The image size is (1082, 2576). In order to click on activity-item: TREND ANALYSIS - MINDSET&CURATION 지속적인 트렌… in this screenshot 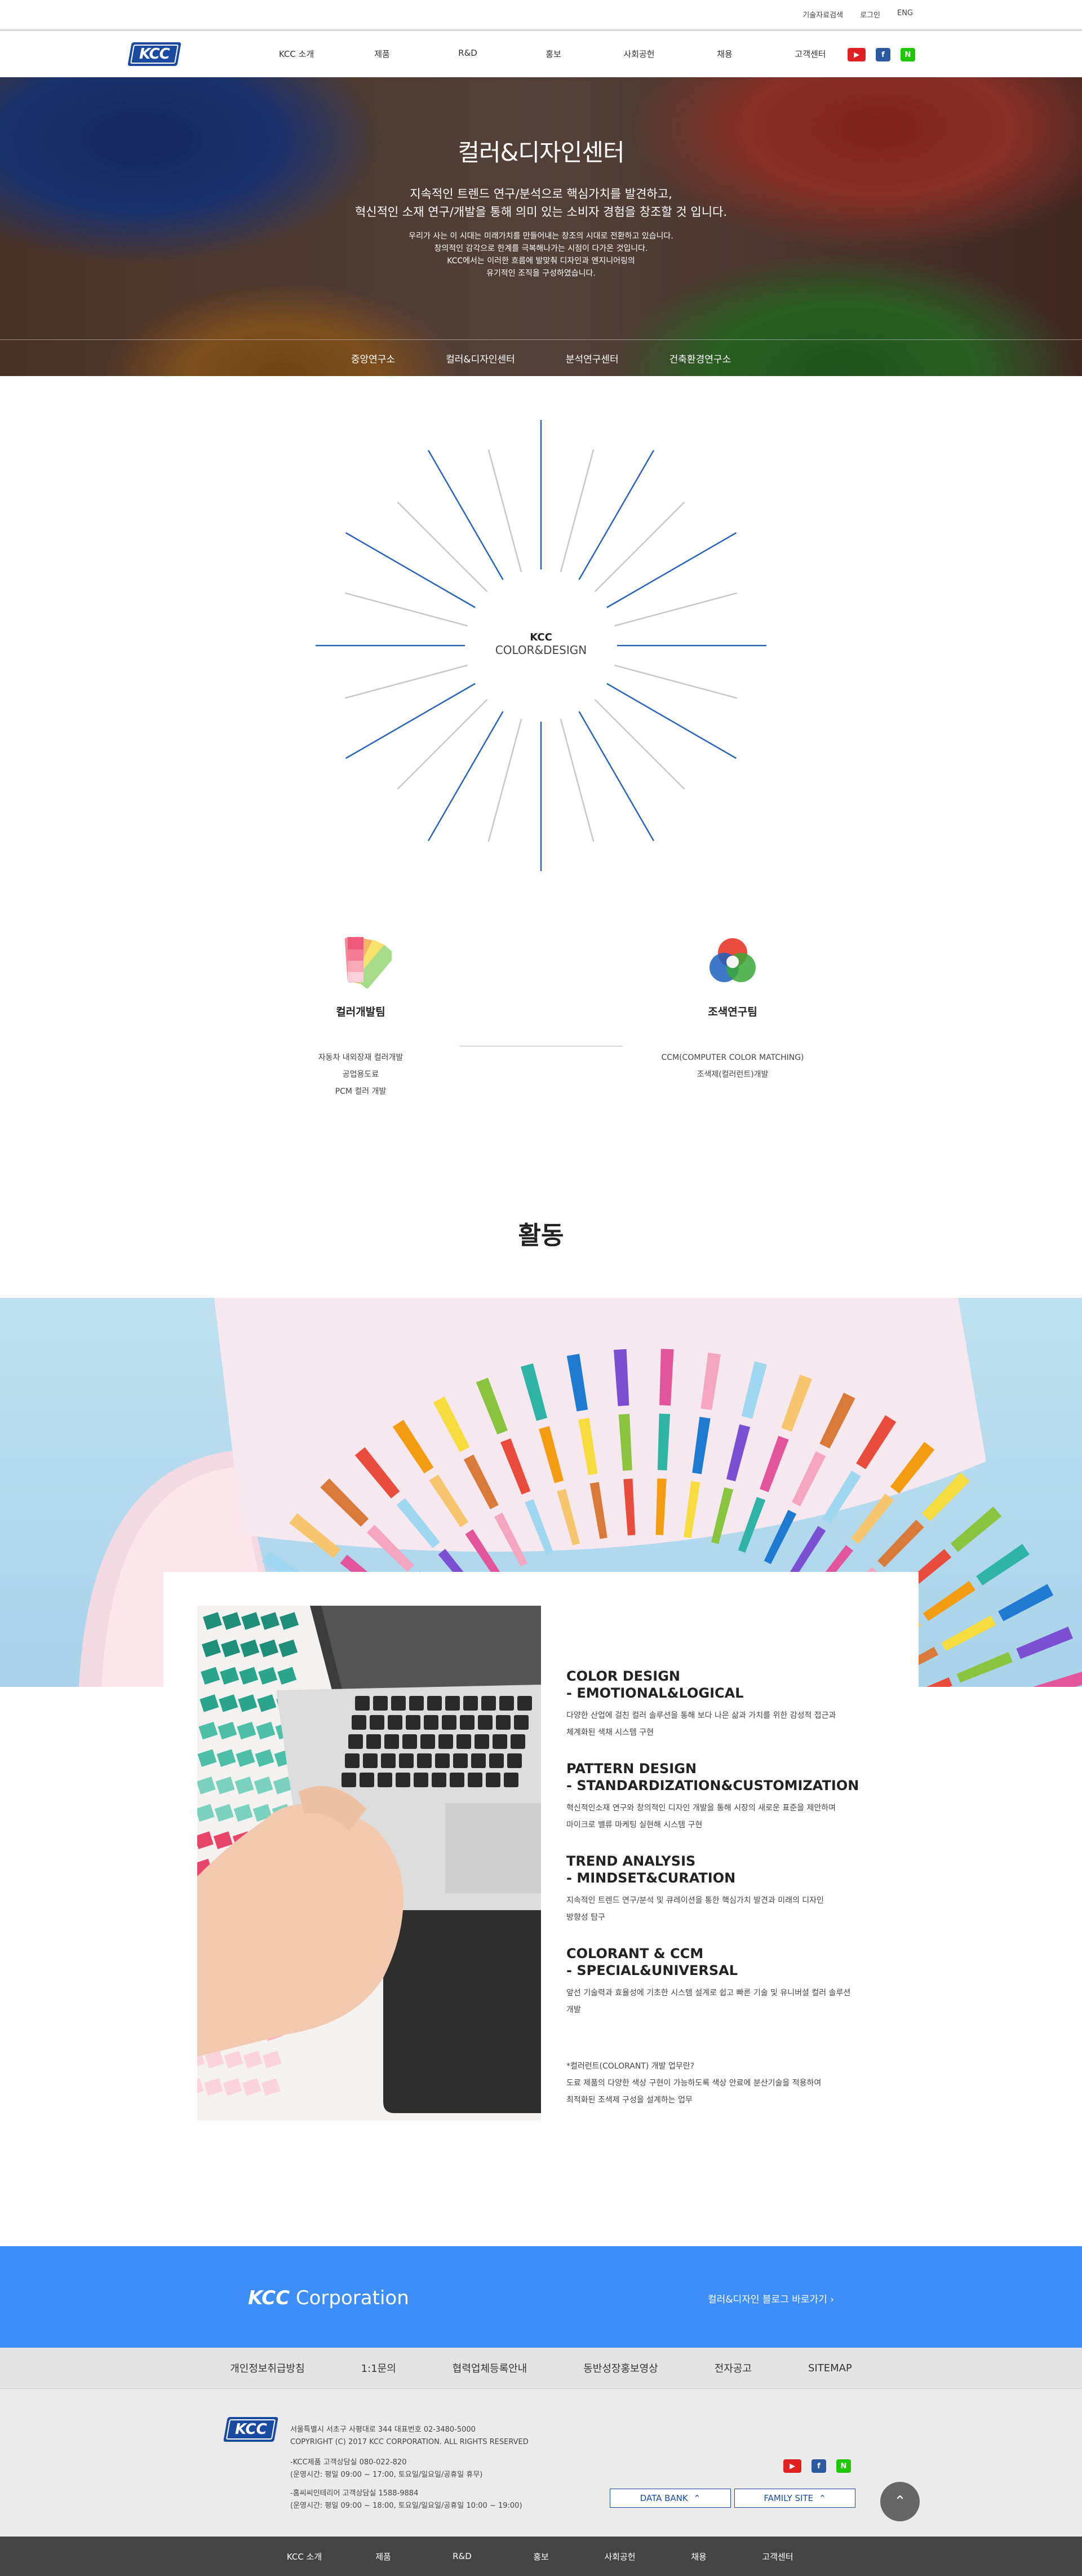, I will do `click(695, 1887)`.